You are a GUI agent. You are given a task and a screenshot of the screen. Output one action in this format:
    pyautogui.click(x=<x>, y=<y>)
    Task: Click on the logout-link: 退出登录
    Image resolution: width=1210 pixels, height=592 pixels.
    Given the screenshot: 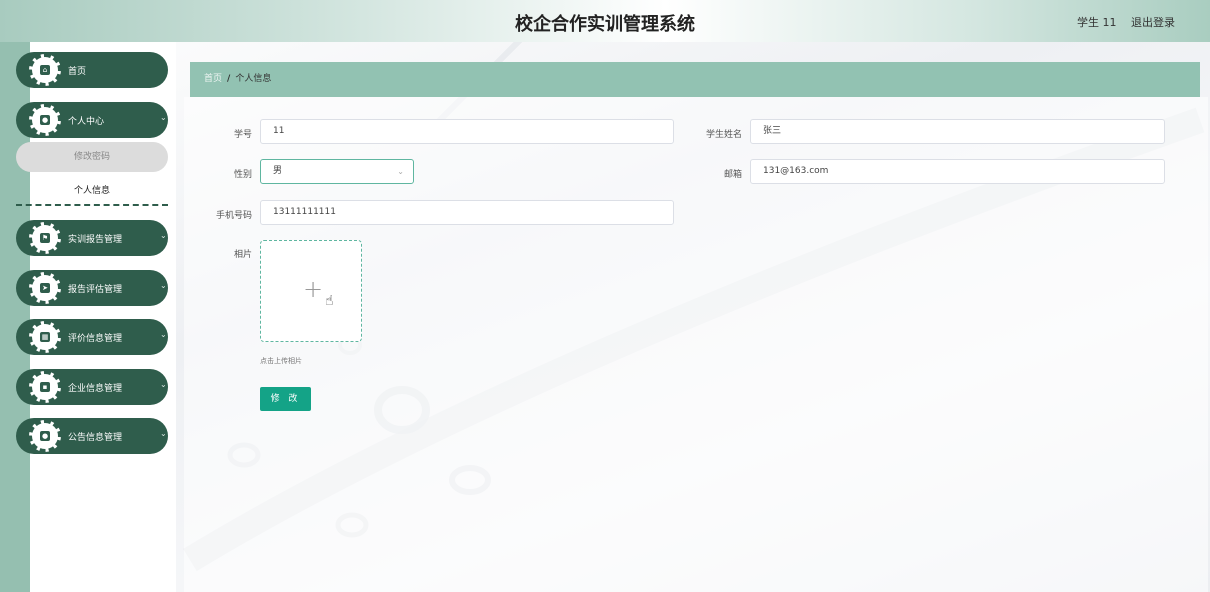 What is the action you would take?
    pyautogui.click(x=1153, y=22)
    